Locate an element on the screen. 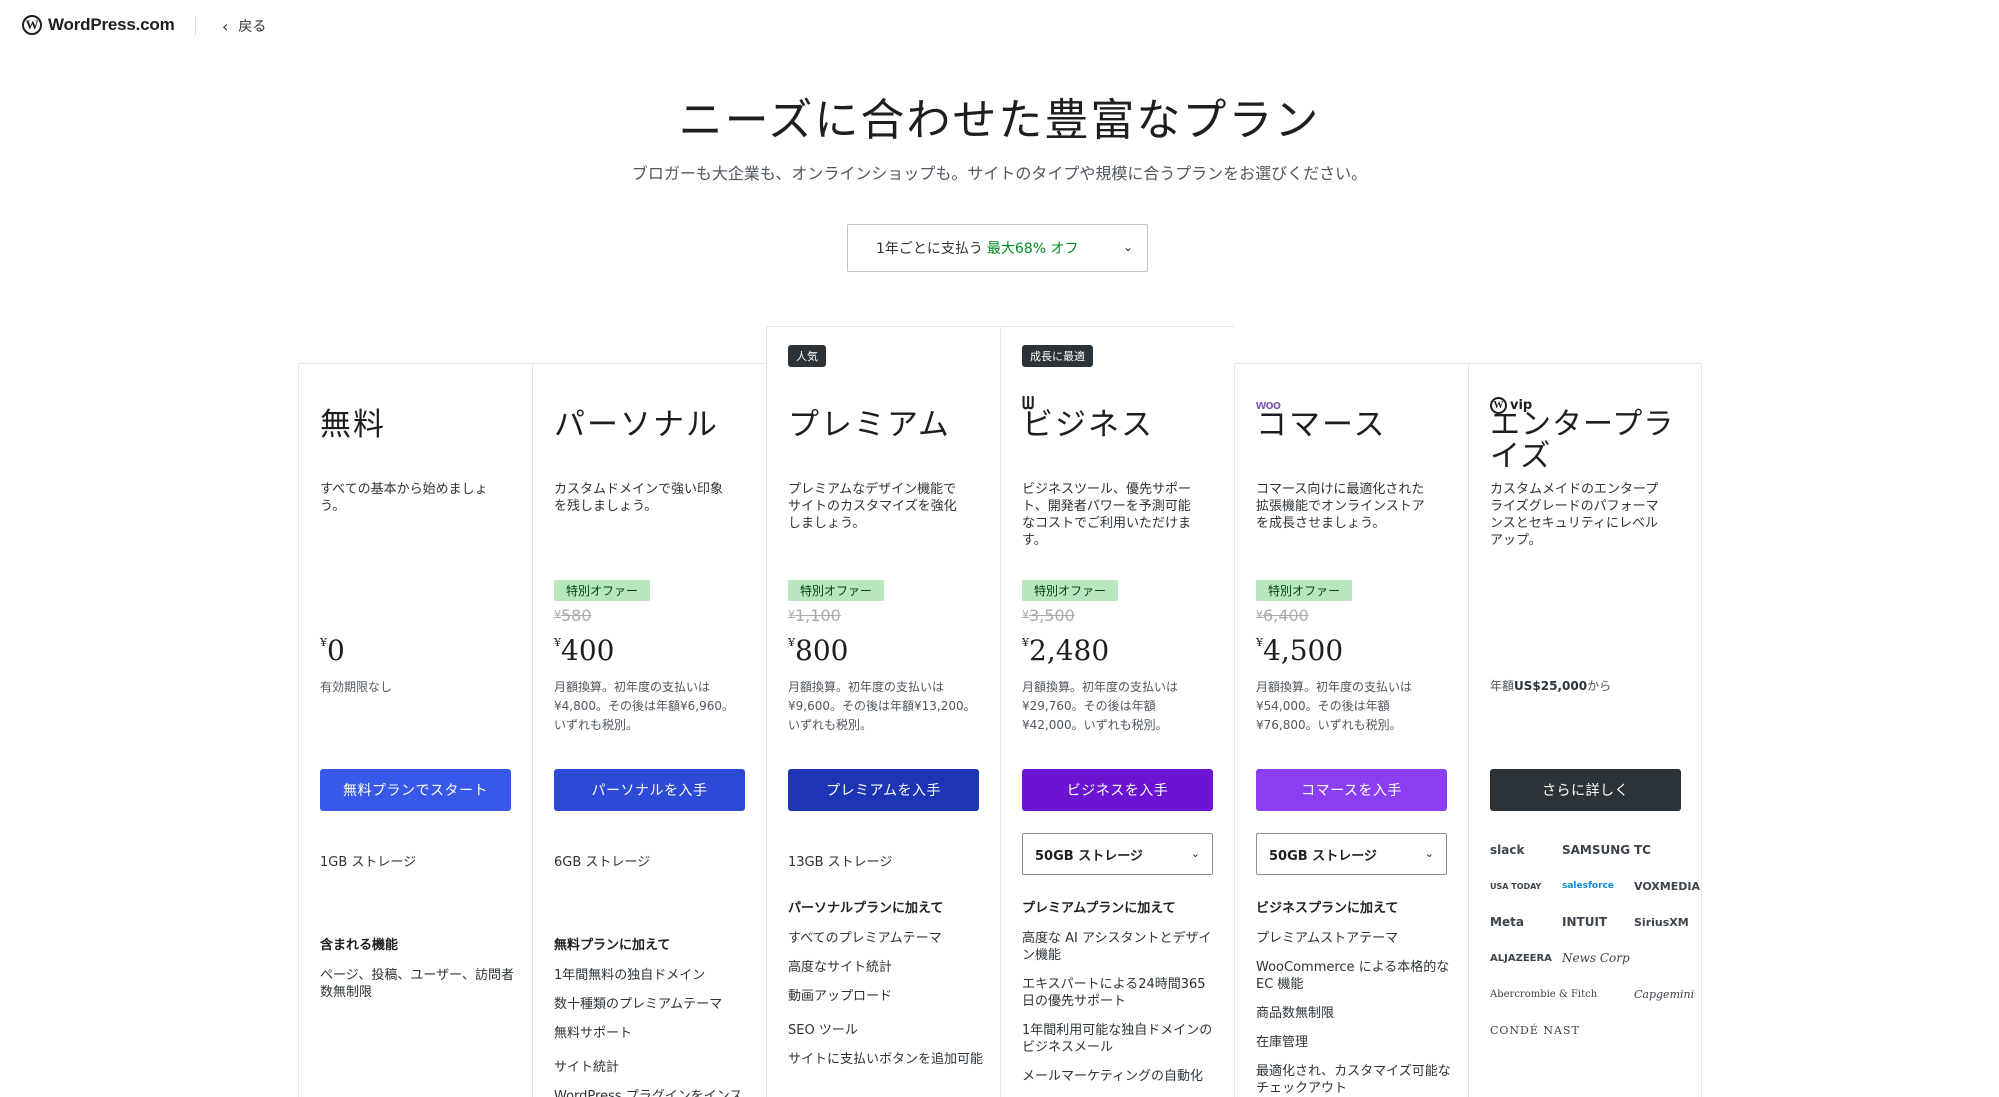 The image size is (1999, 1097). page-title: ニーズに合わせた豊富なプラン is located at coordinates (999, 120).